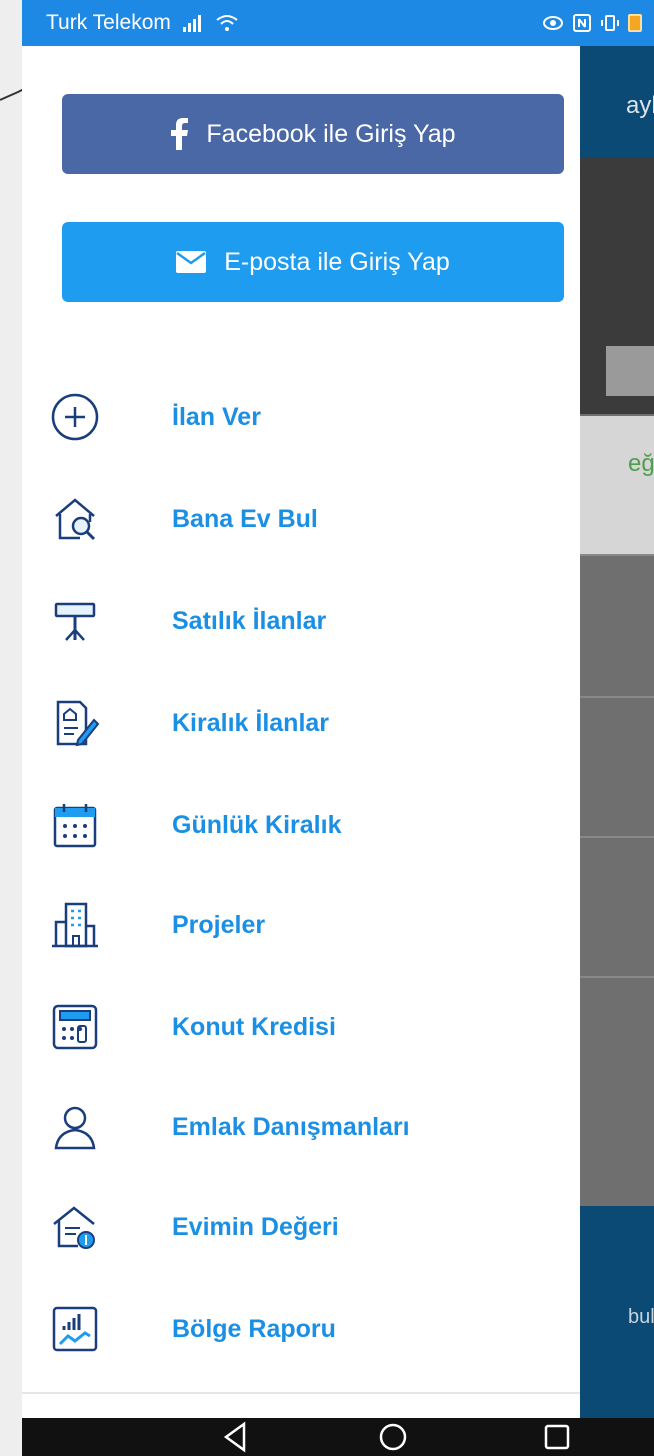 The height and width of the screenshot is (1456, 654). What do you see at coordinates (641, 463) in the screenshot?
I see `background-card-text: eğiş` at bounding box center [641, 463].